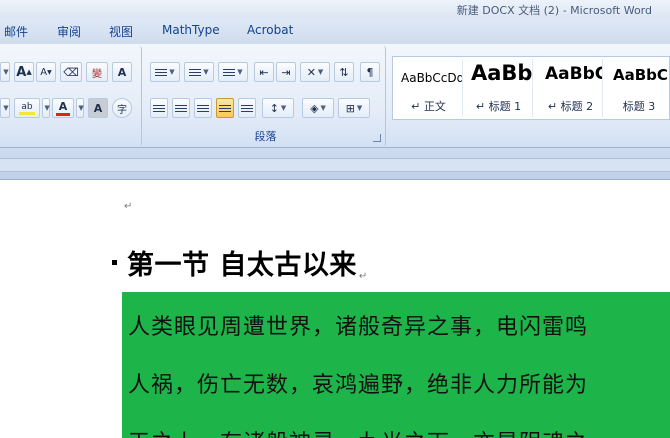  Describe the element at coordinates (46, 72) in the screenshot. I see `shrink-font-button: A ▼` at that location.